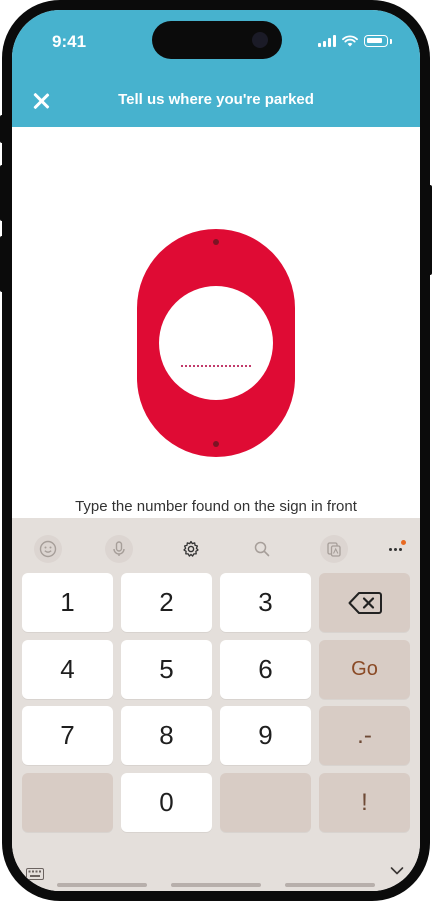  Describe the element at coordinates (216, 242) in the screenshot. I see `sign-bolt-top` at that location.